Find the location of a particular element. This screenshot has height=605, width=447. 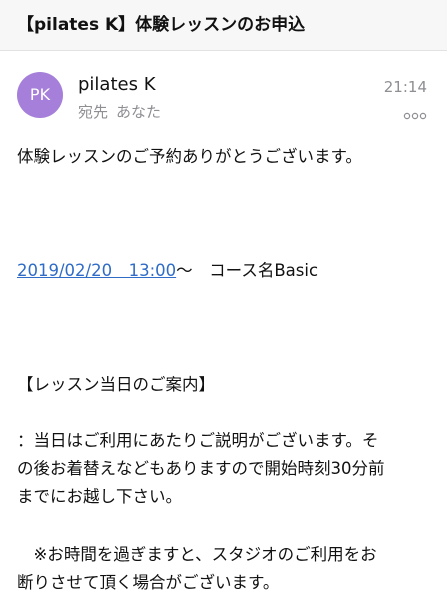

recipient-name: あなた is located at coordinates (139, 112).